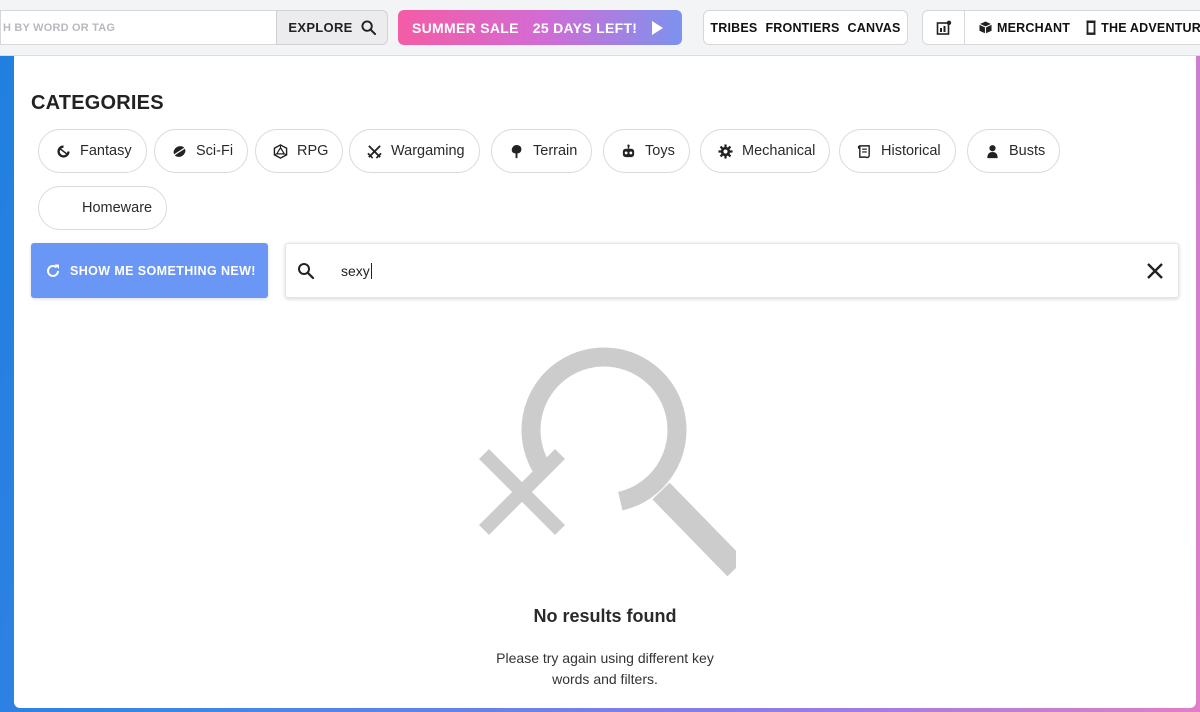 This screenshot has height=712, width=1200. I want to click on category-busts: Busts, so click(1014, 151).